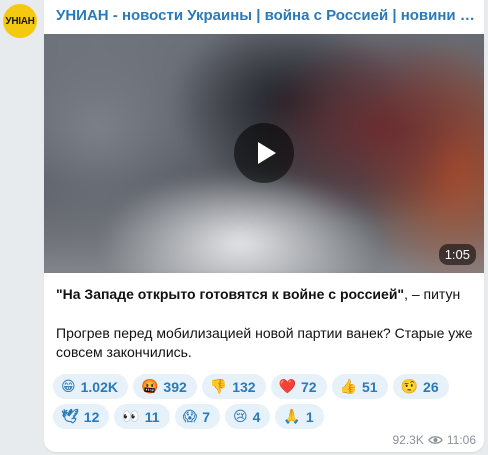 This screenshot has height=455, width=488. What do you see at coordinates (70, 416) in the screenshot?
I see `reaction-emoji: 🕊` at bounding box center [70, 416].